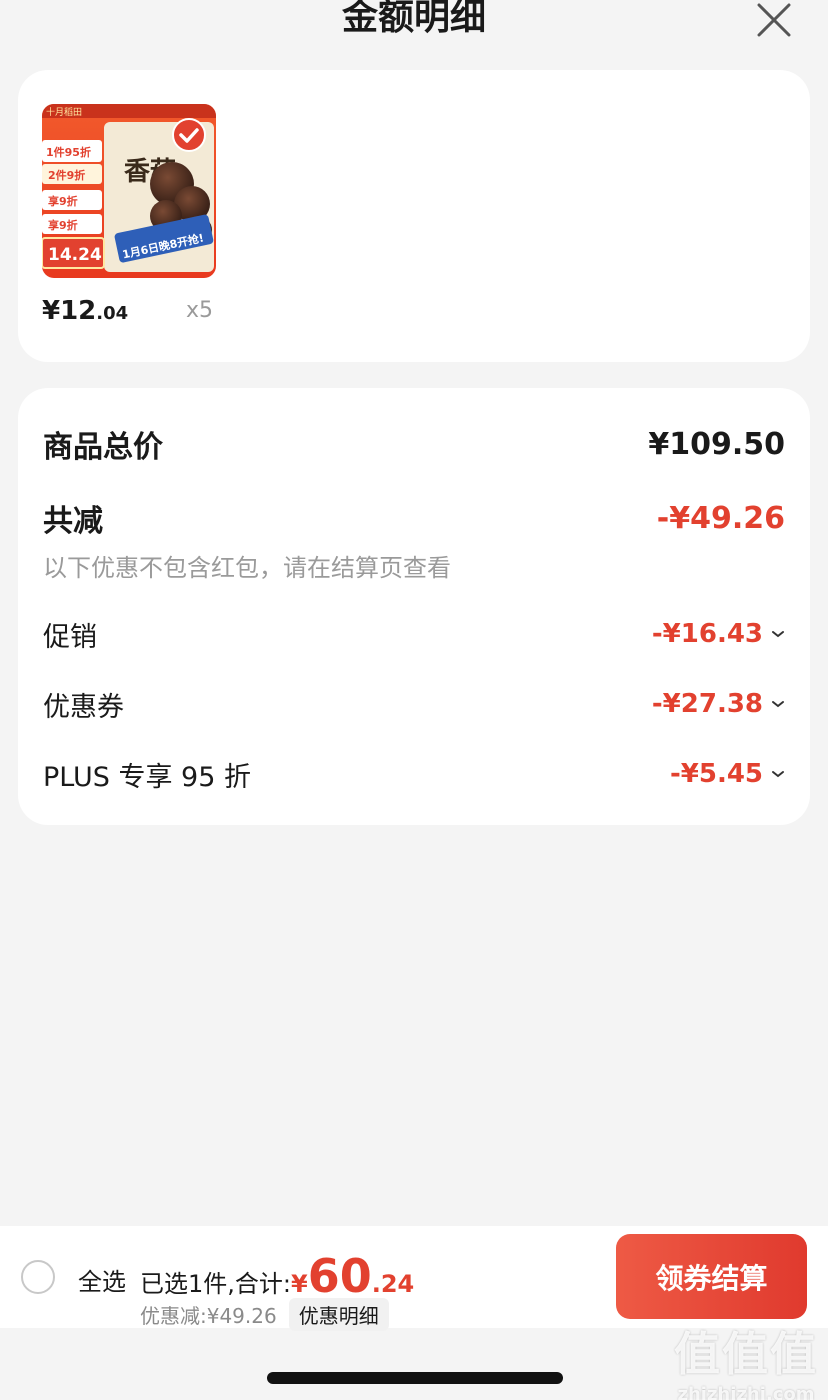  Describe the element at coordinates (414, 704) in the screenshot. I see `detail-row-coupon: 优惠券 -¥27.38` at that location.